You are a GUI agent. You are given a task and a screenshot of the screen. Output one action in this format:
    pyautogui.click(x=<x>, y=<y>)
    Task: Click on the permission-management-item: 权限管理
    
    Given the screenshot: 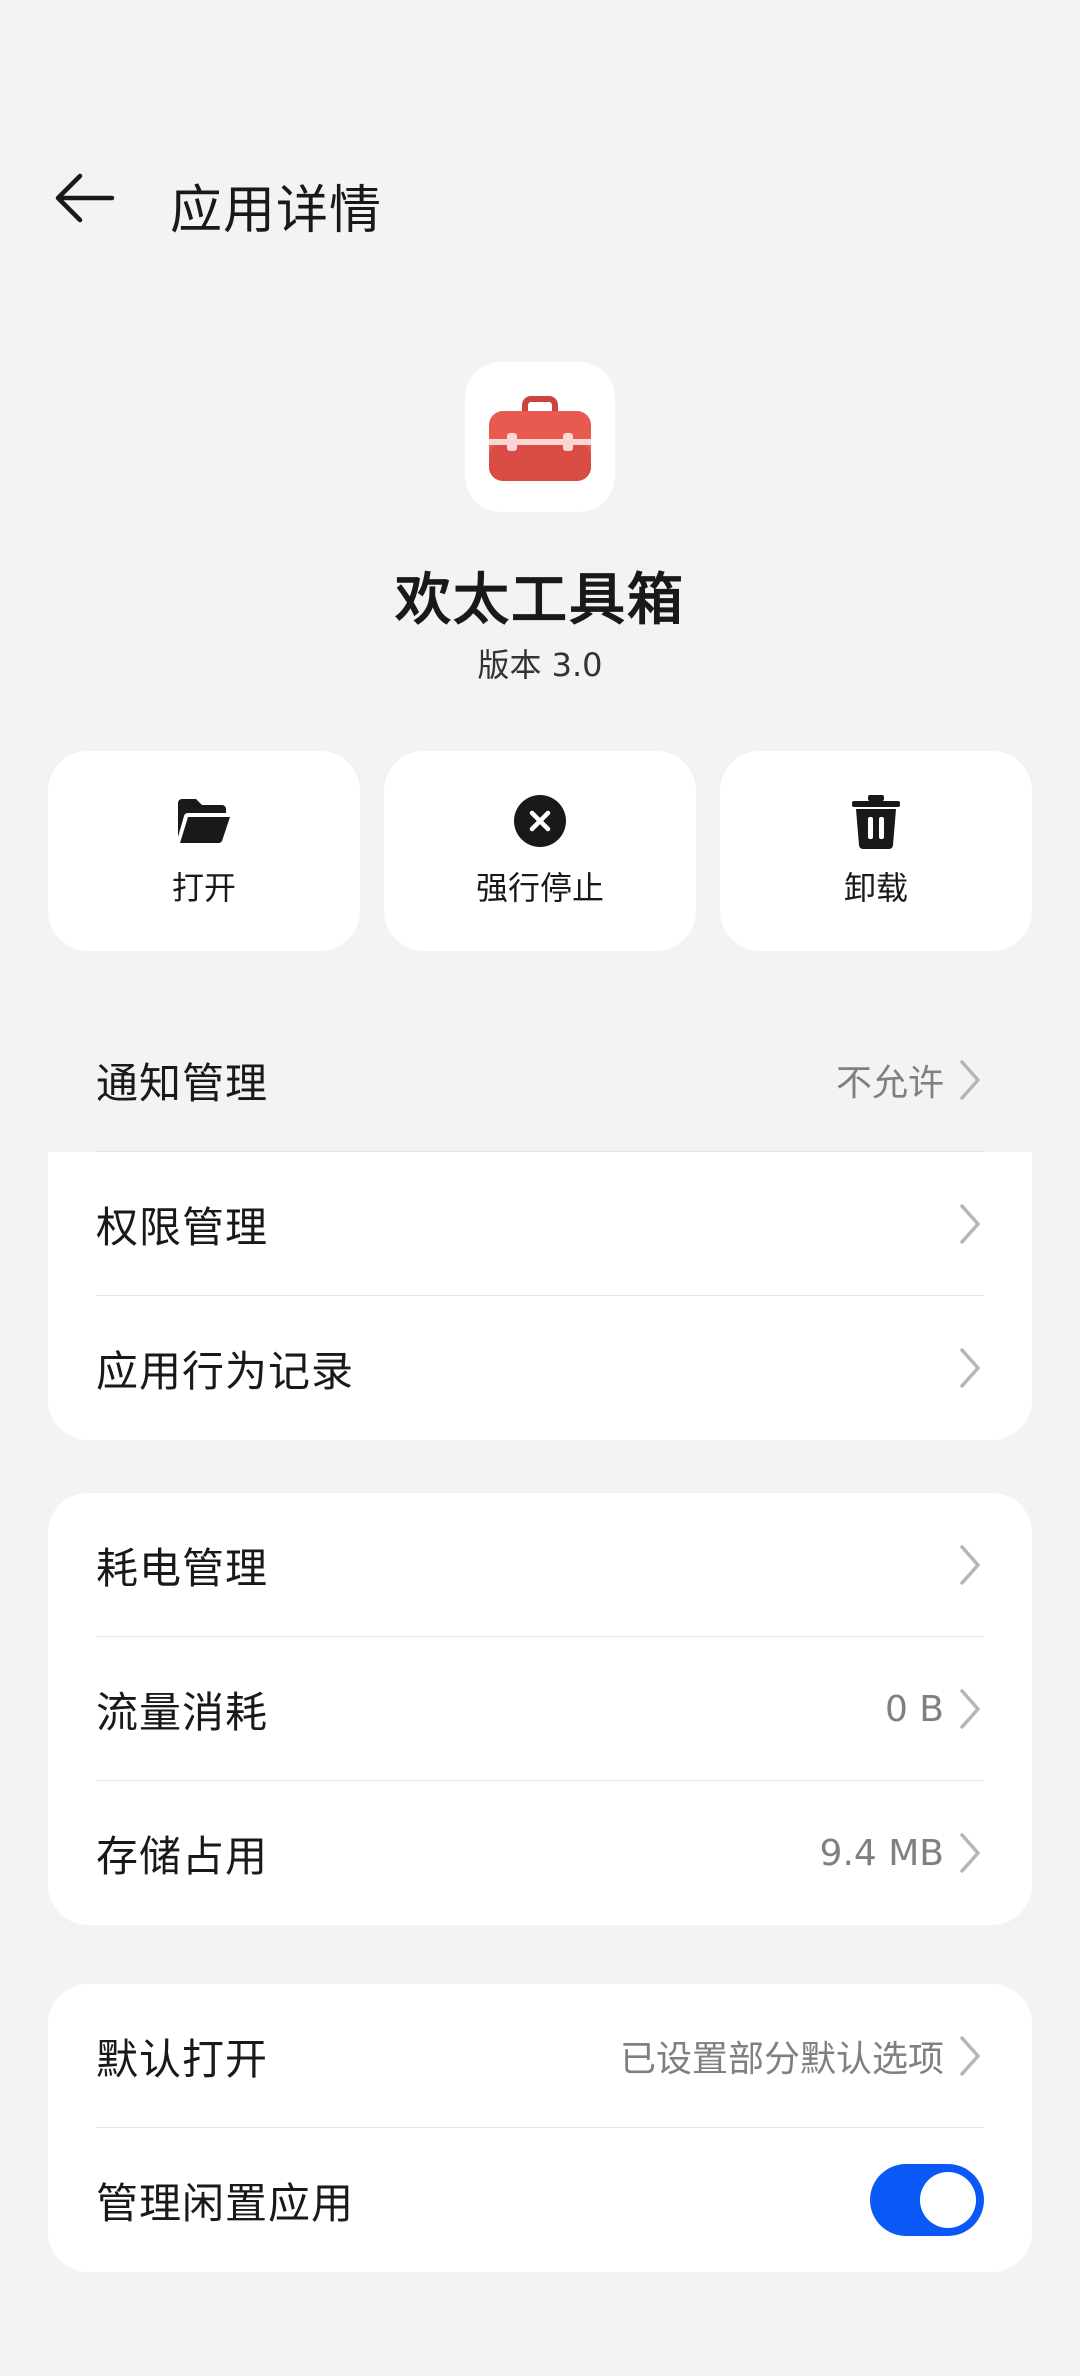 What is the action you would take?
    pyautogui.click(x=540, y=1224)
    